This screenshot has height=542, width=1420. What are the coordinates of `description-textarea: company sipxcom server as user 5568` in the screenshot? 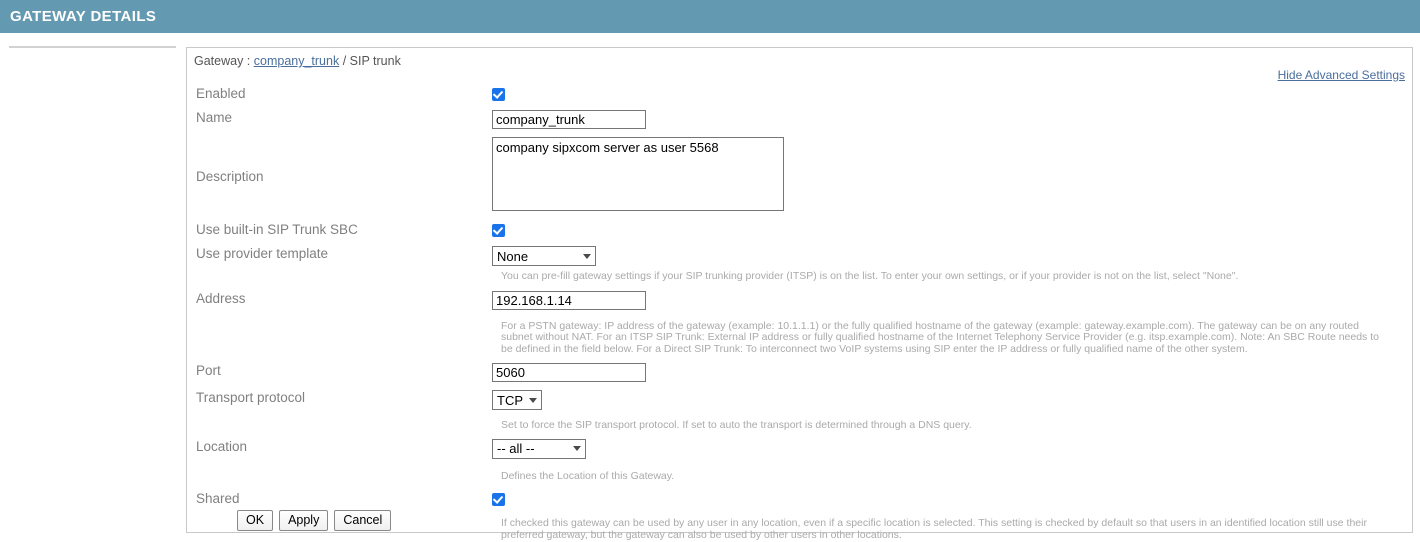 It's located at (638, 174).